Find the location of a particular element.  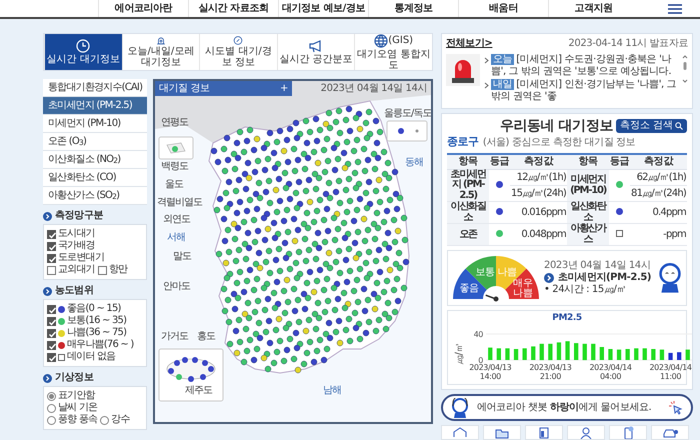

tab-label: 오늘/내일/모레 대기정보 is located at coordinates (161, 57).